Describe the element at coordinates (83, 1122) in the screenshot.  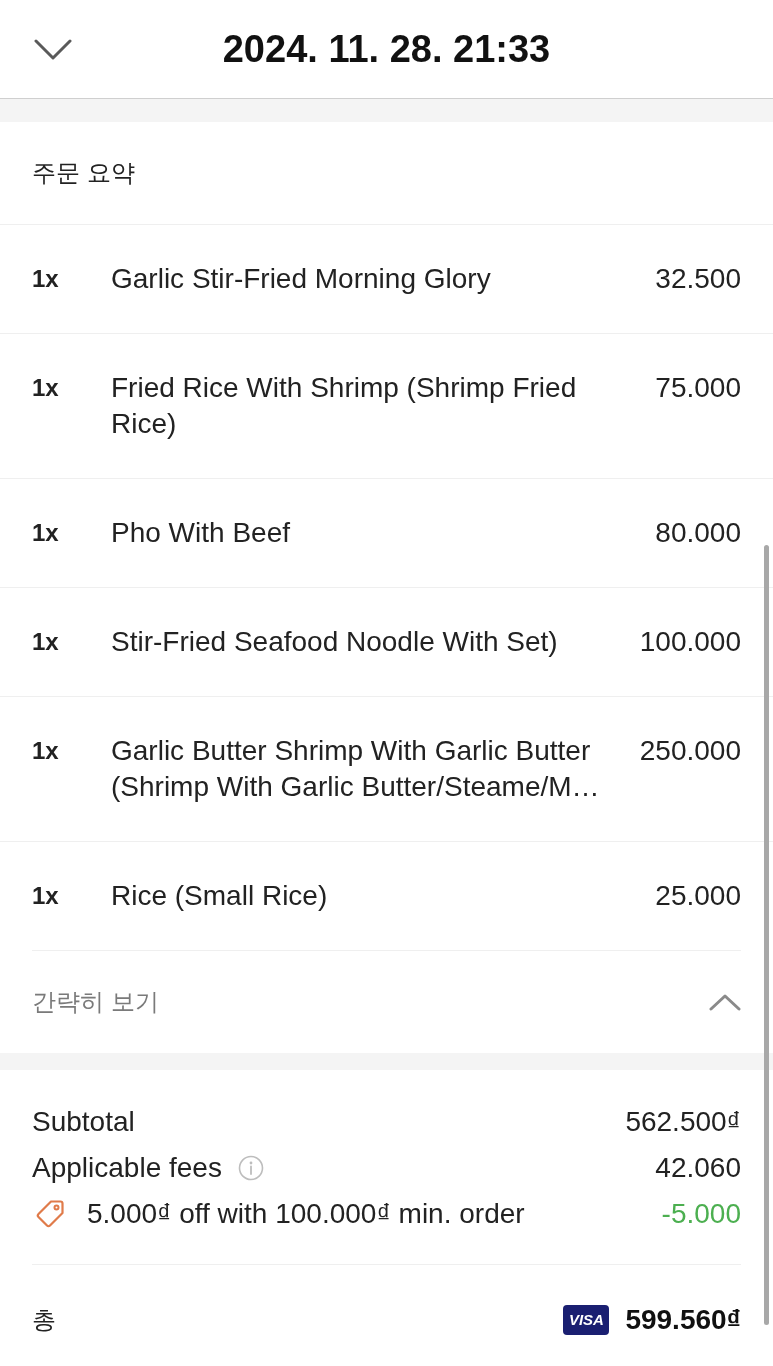
I see `subtotal-label: Subtotal` at that location.